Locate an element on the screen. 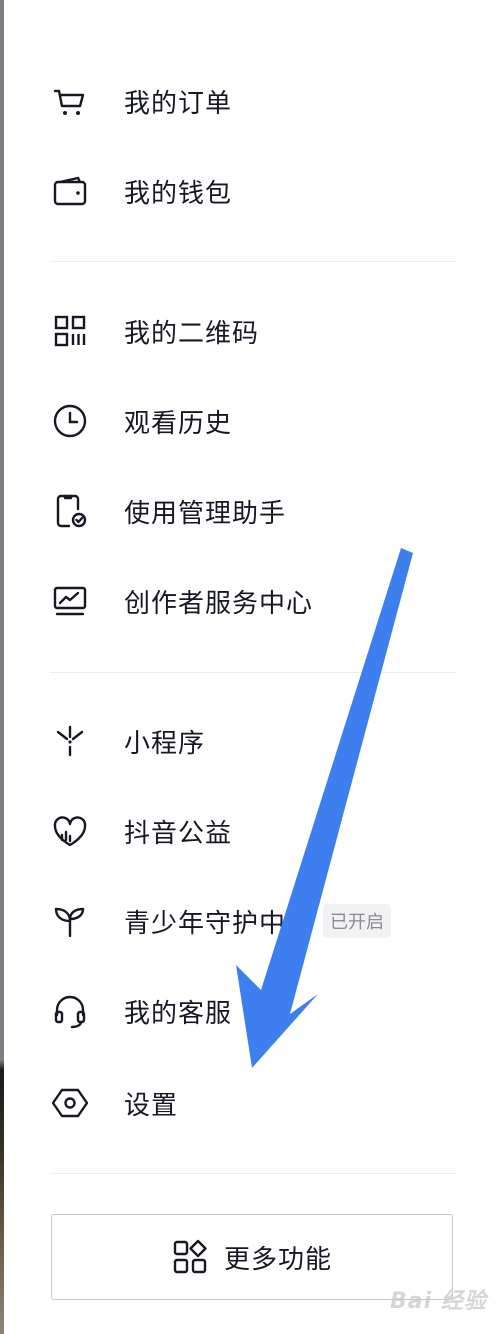  menu-label-mini-programs: 小程序 is located at coordinates (165, 743).